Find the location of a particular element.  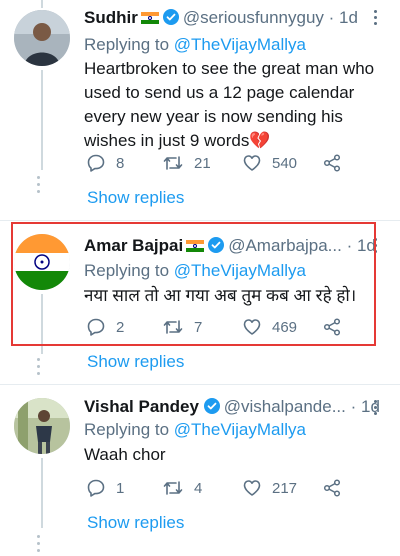

like-count: 217 is located at coordinates (285, 488).